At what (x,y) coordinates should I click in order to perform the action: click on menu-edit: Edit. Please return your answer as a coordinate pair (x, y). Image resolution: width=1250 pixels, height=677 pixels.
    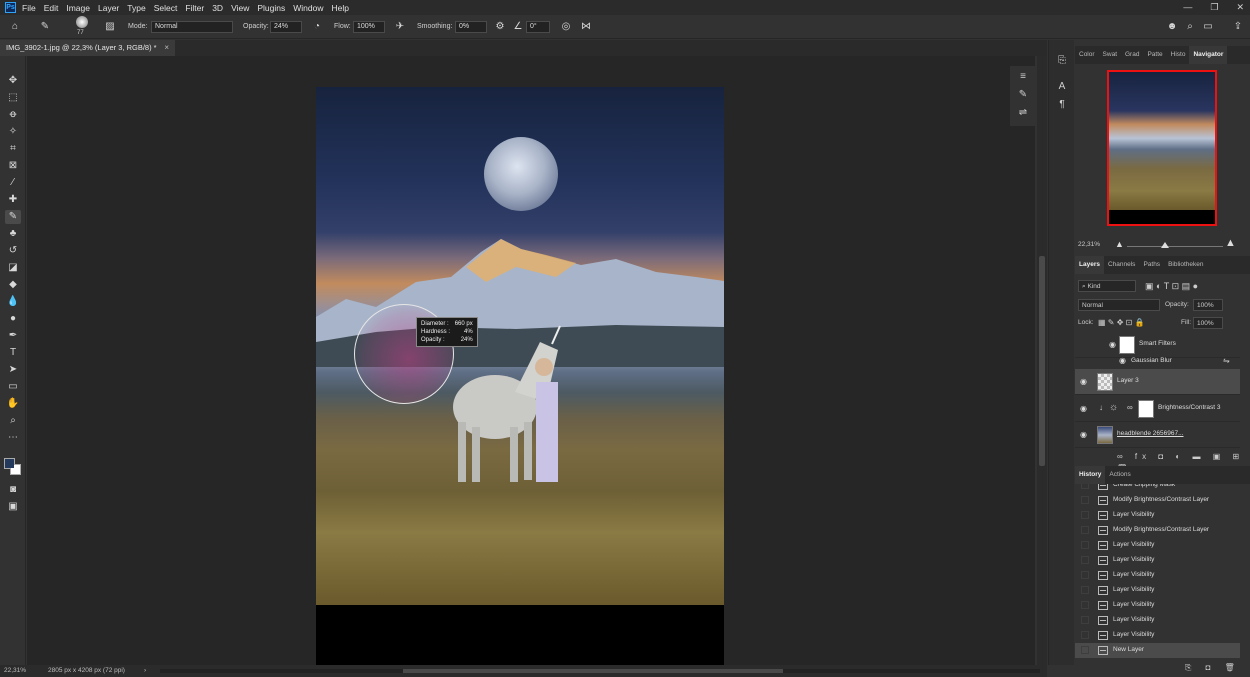
    Looking at the image, I should click on (51, 8).